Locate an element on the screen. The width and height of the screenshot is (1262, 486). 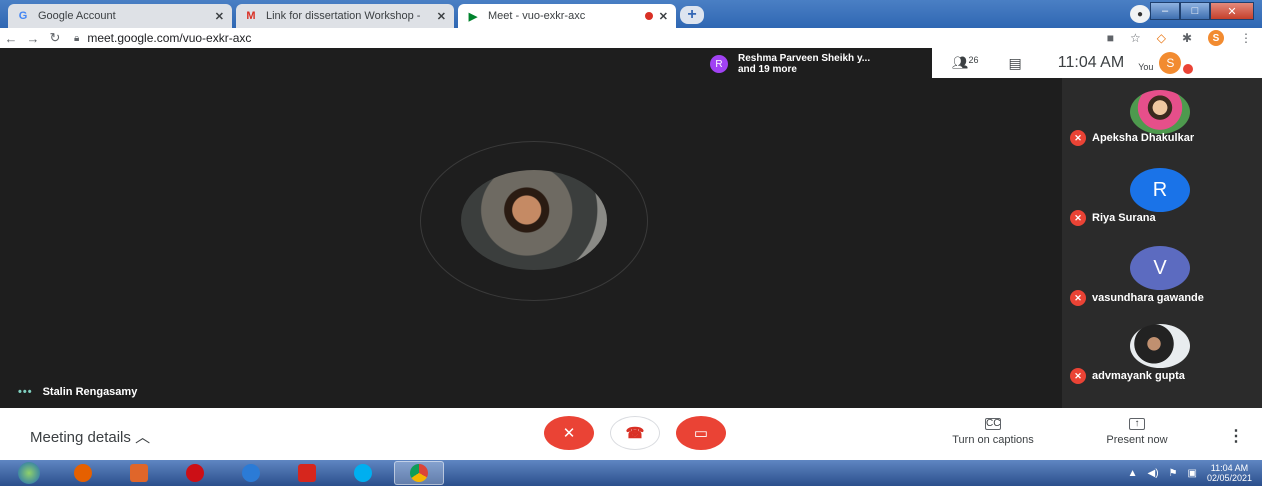
taskbar-opera is located at coordinates (195, 473).